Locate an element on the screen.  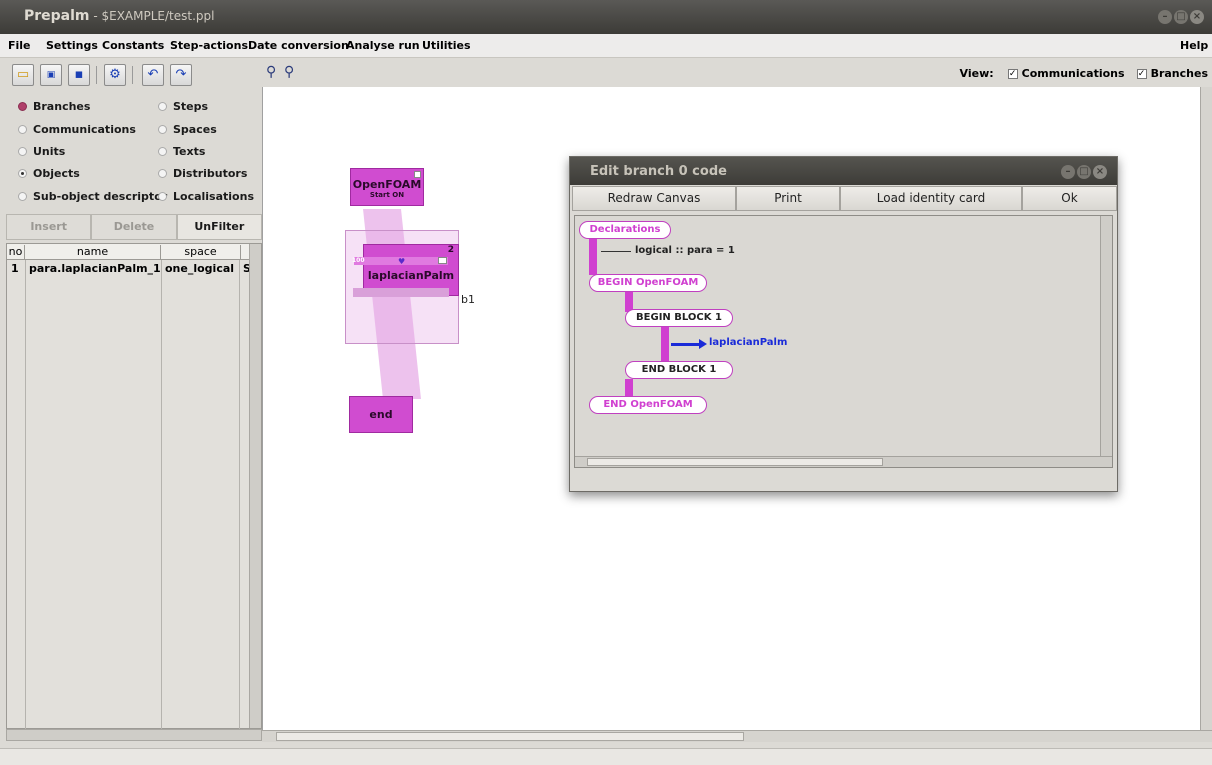
app-name: Prepalm is located at coordinates (57, 16).